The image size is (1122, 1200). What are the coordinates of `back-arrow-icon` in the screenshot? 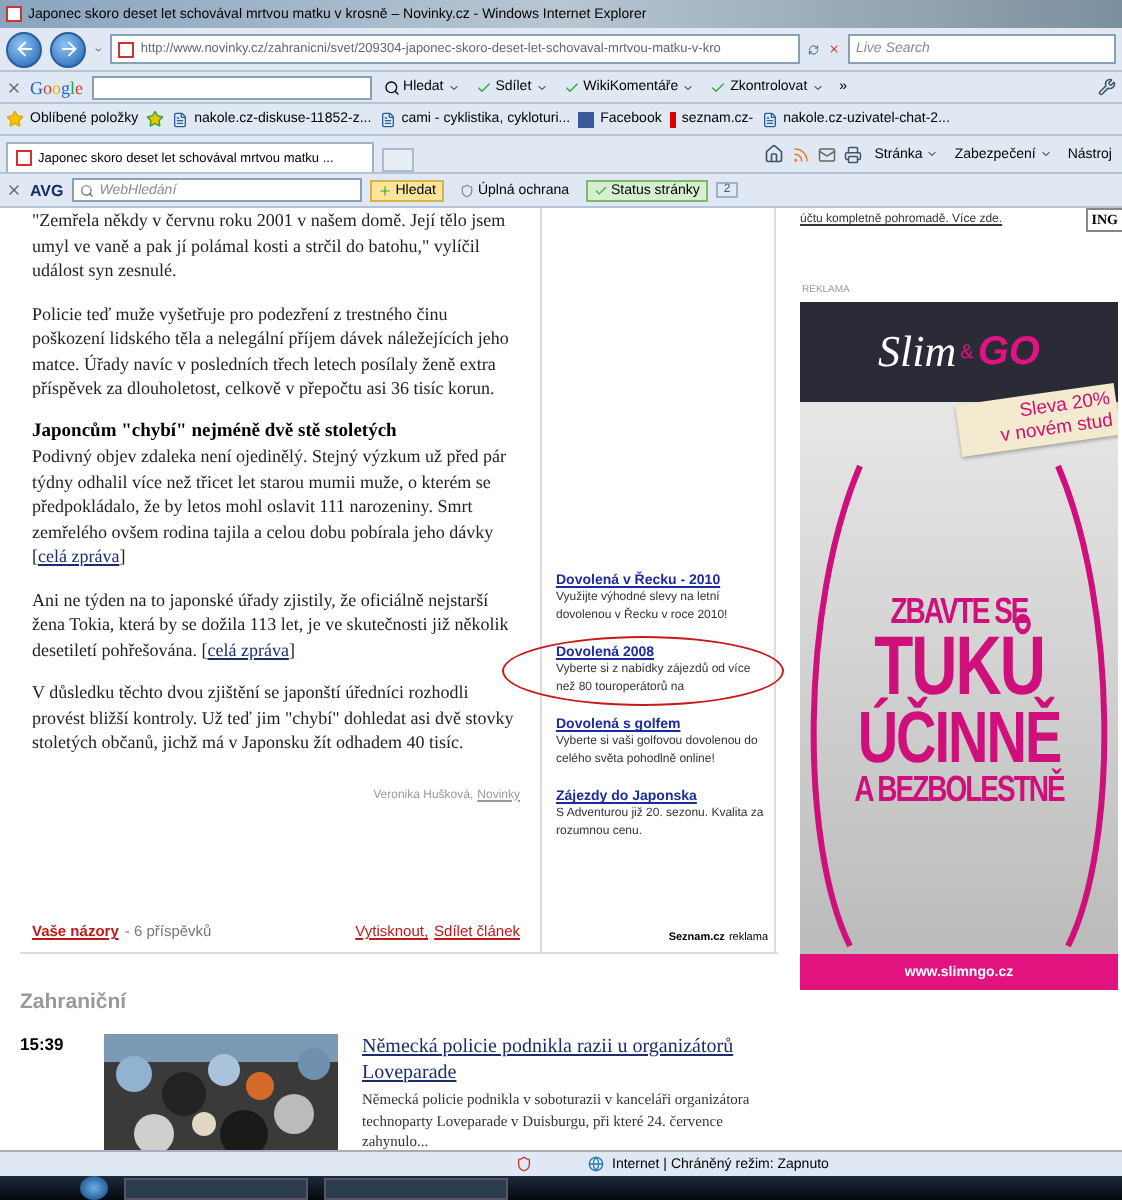 It's located at (24, 49).